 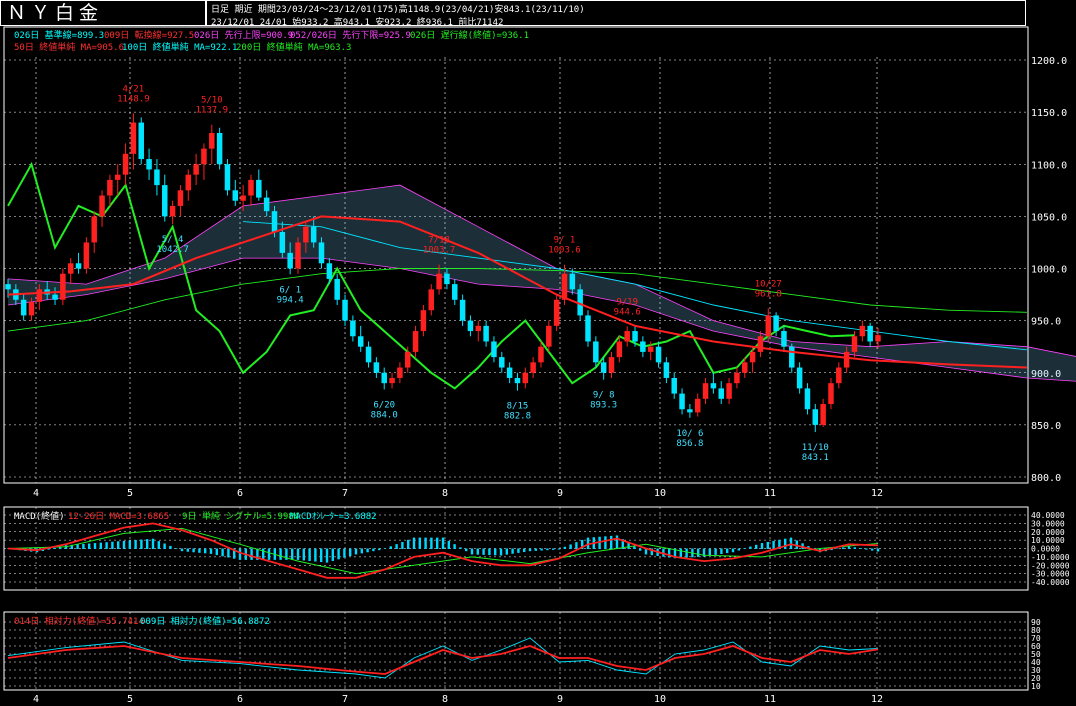 I want to click on annotation-date: 9/ 8, so click(x=604, y=396).